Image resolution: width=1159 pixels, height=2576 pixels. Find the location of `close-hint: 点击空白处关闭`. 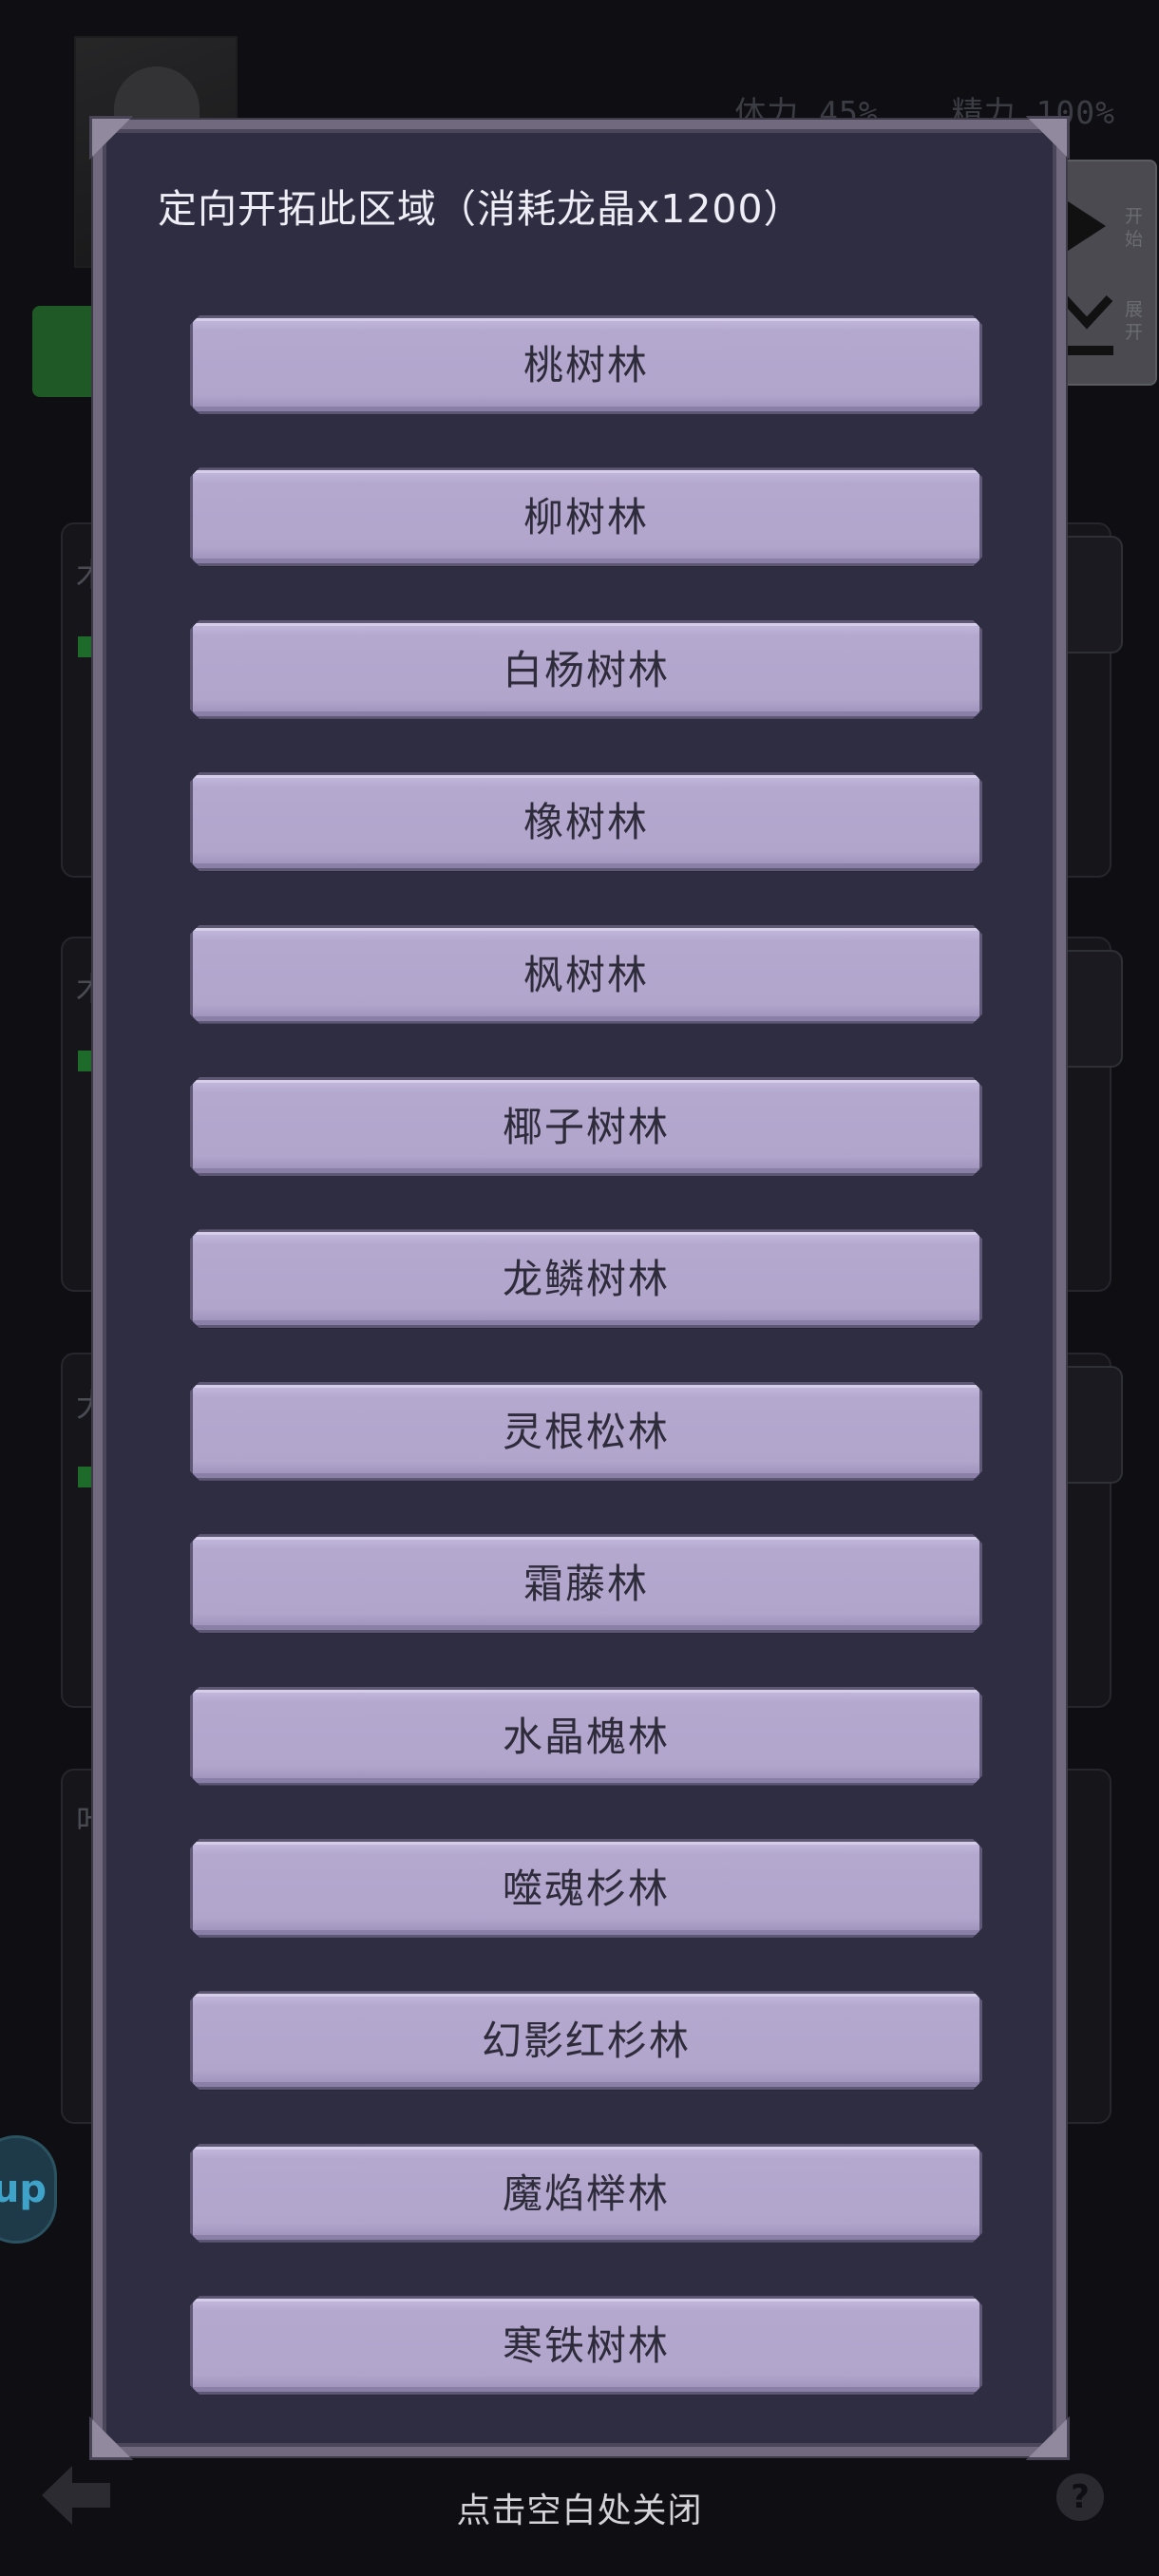

close-hint: 点击空白处关闭 is located at coordinates (579, 2507).